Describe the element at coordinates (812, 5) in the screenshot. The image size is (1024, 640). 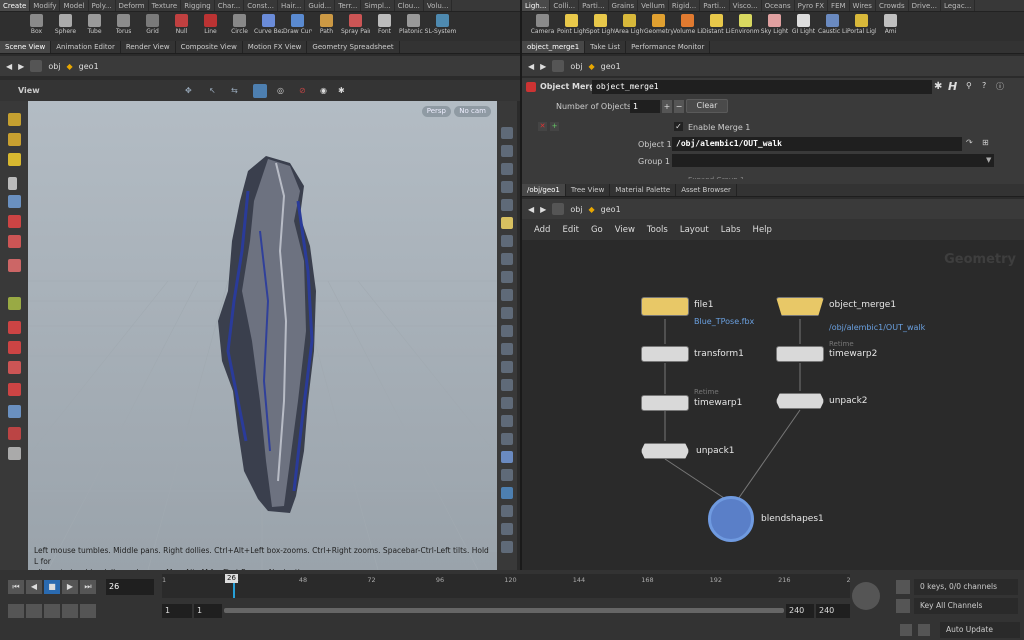
I see `shelf-tab-right-9: Pyro FX` at that location.